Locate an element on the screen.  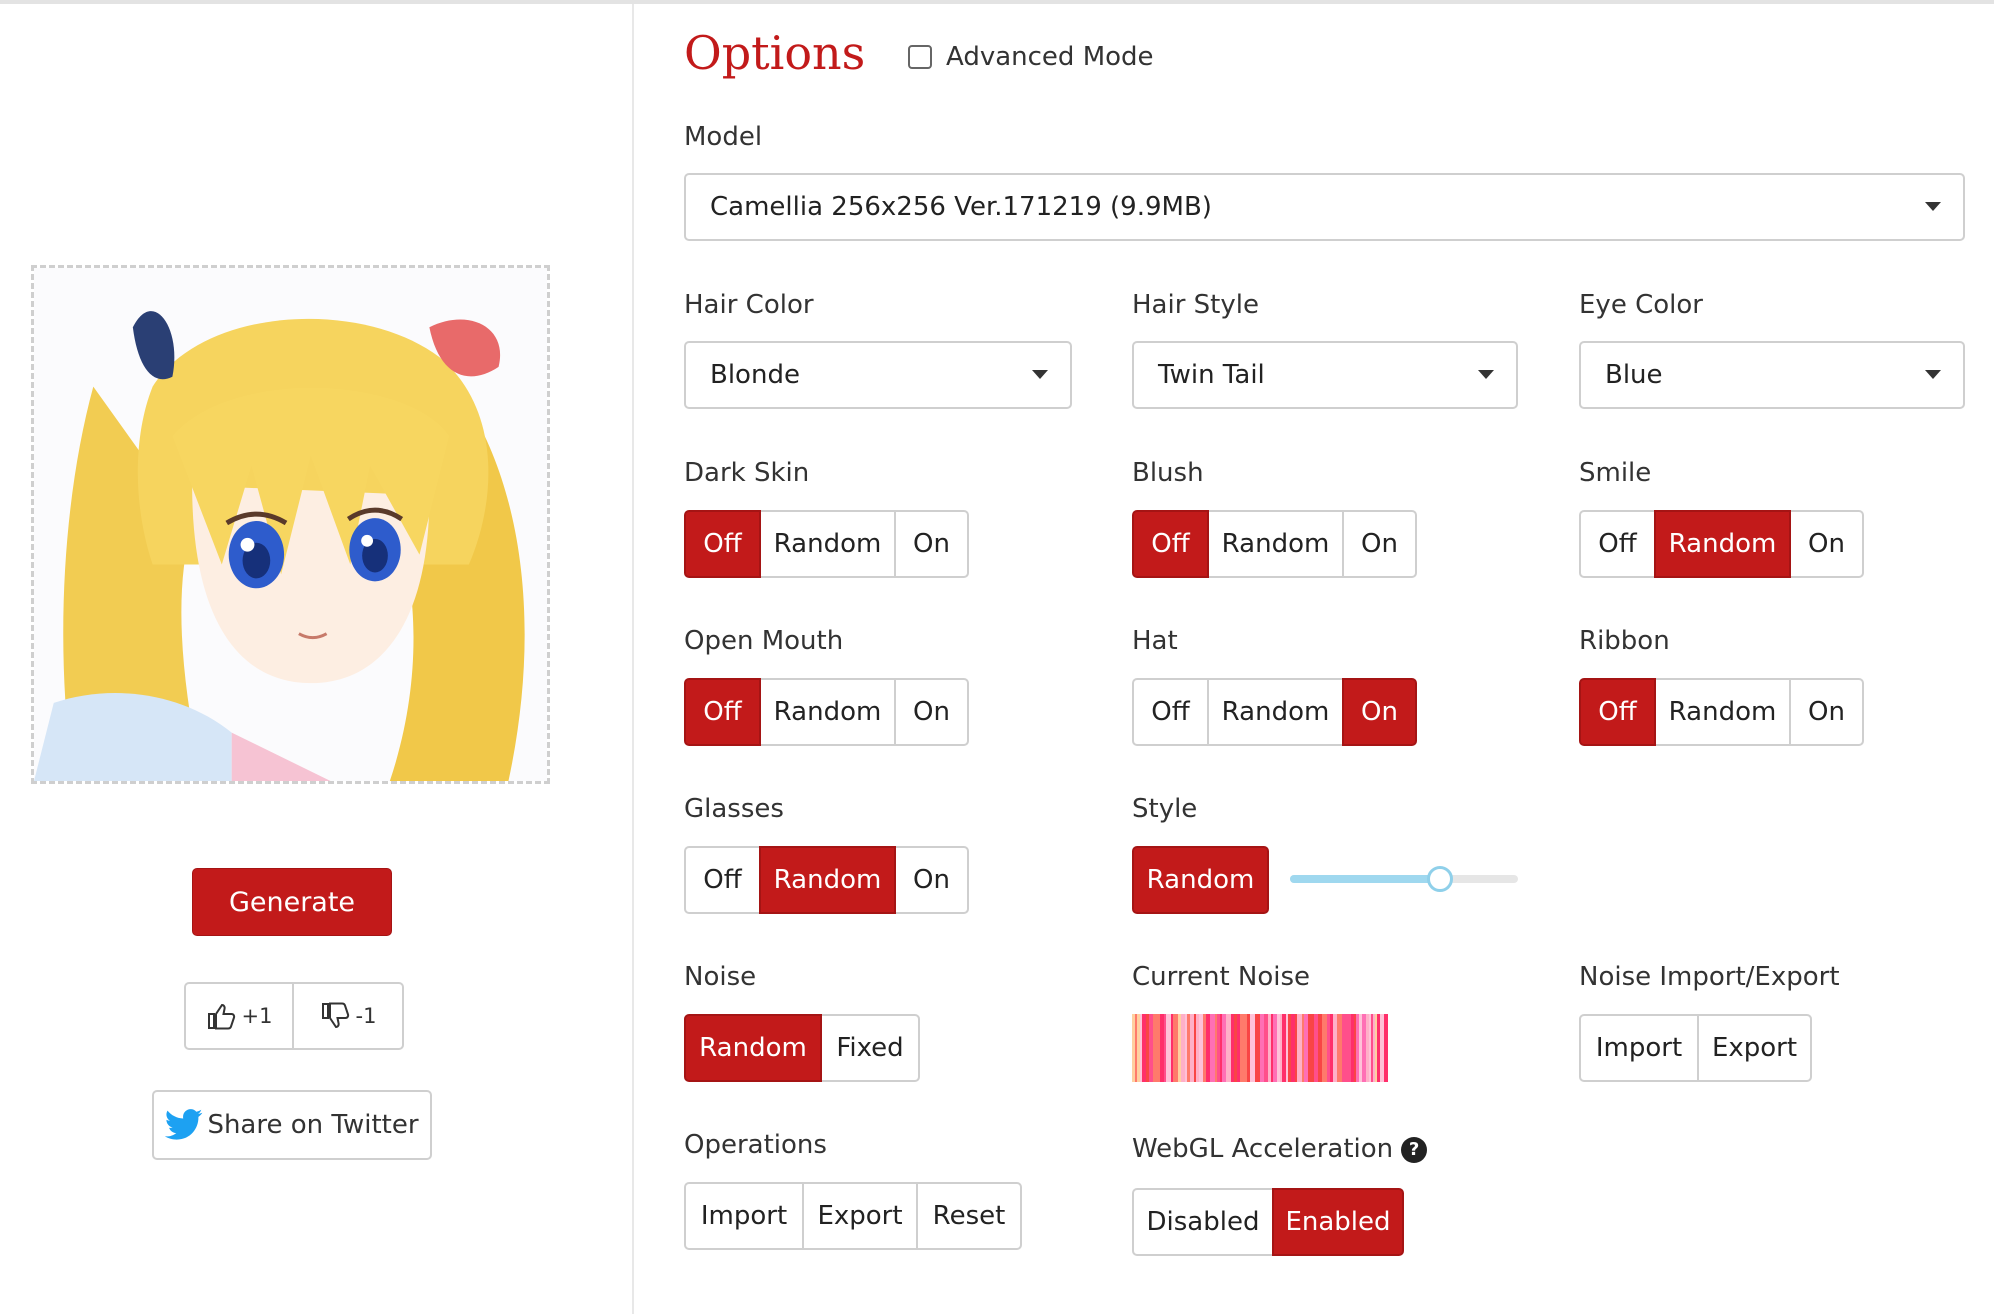
model-select: Camellia 256x256 Ver.171219 (9.9MB) is located at coordinates (1324, 207).